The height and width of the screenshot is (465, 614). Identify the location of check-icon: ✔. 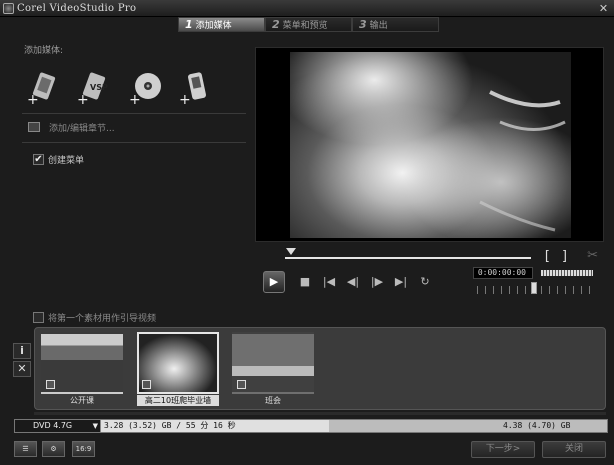
(38, 159).